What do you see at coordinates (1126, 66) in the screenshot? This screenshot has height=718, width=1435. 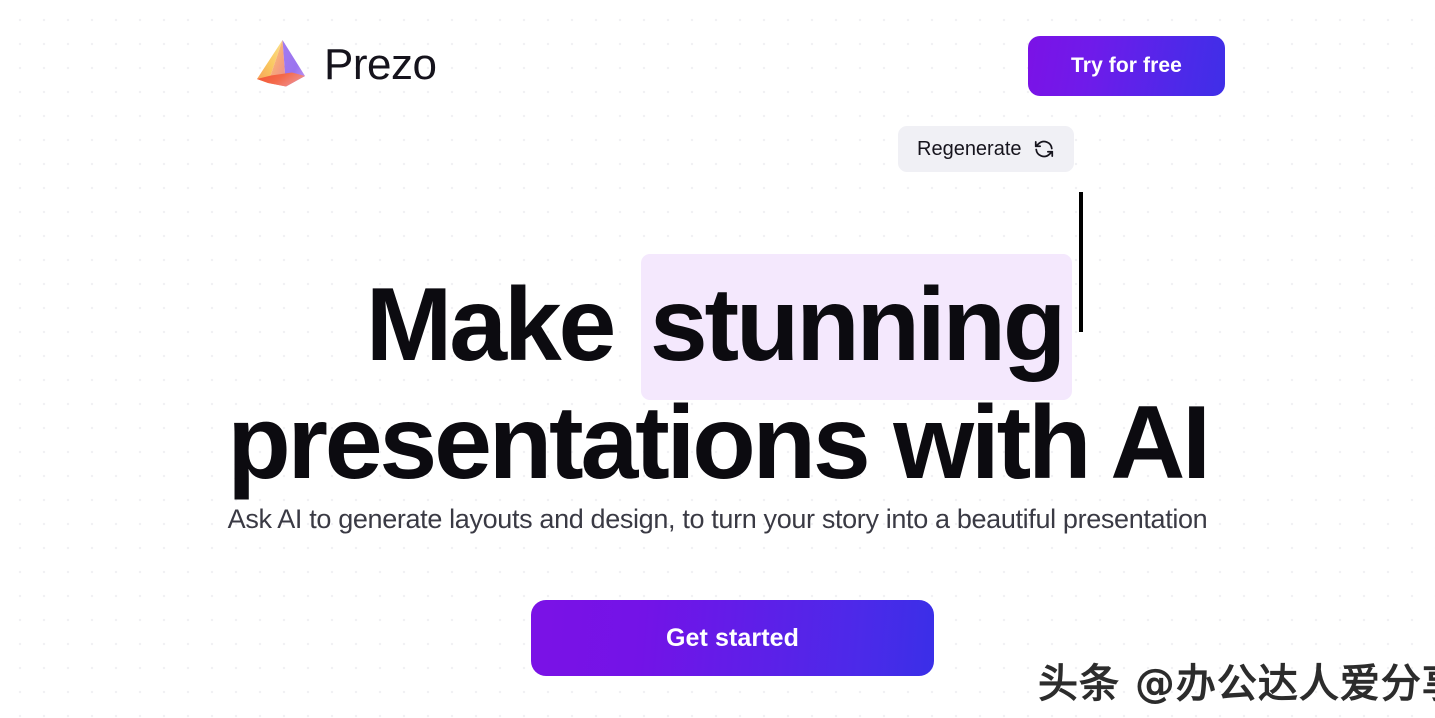 I see `try-for-free-button: Try for free` at bounding box center [1126, 66].